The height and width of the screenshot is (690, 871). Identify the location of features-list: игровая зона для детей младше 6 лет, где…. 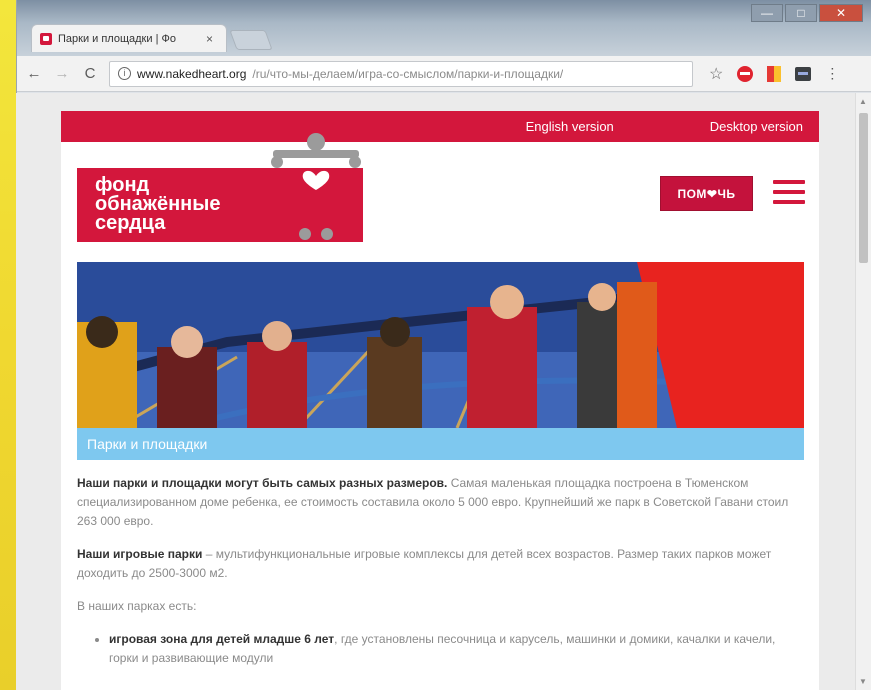
(440, 649).